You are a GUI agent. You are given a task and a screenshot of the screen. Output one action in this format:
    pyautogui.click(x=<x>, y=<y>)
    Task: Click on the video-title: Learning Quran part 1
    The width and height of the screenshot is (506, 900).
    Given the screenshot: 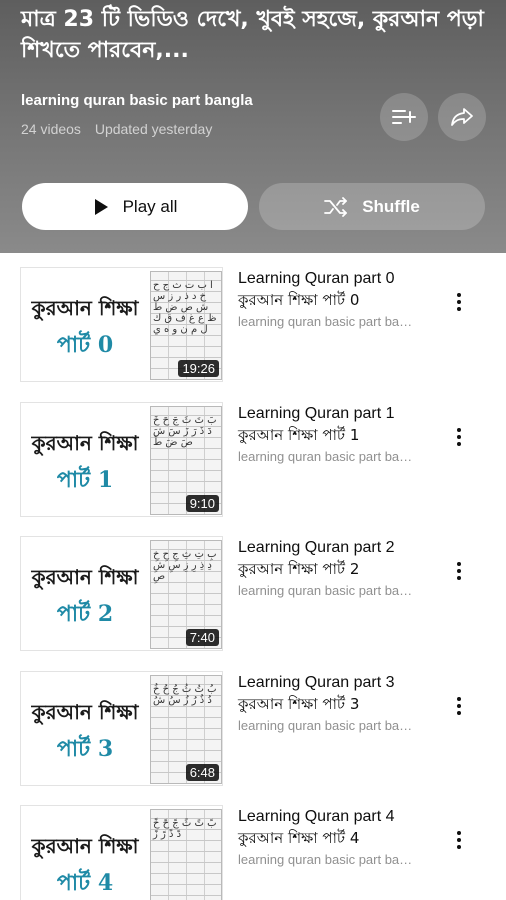 What is the action you would take?
    pyautogui.click(x=338, y=413)
    